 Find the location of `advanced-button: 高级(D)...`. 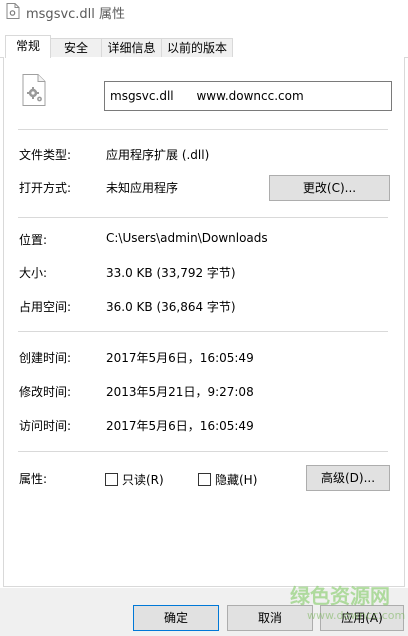

advanced-button: 高级(D)... is located at coordinates (348, 478).